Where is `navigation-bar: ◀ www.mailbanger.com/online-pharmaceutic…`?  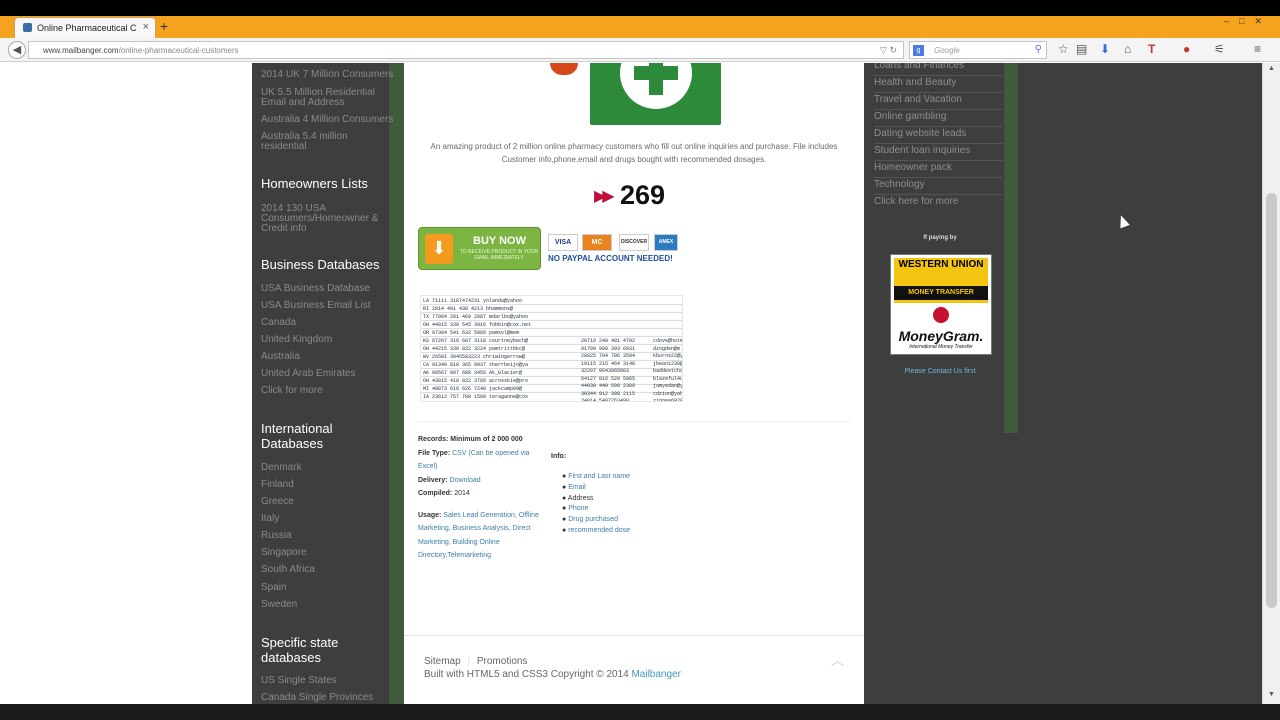 navigation-bar: ◀ www.mailbanger.com/online-pharmaceutic… is located at coordinates (640, 50).